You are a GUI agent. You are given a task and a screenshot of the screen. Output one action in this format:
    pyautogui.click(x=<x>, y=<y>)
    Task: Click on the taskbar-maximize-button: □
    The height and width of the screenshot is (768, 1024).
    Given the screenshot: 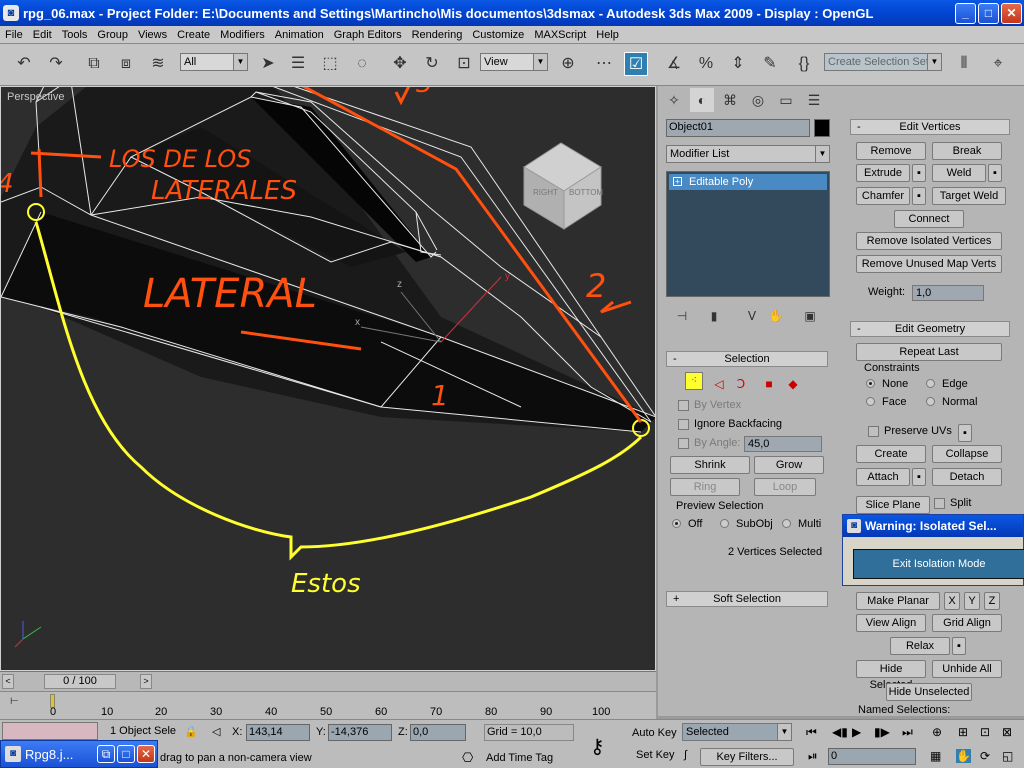 What is the action you would take?
    pyautogui.click(x=126, y=754)
    